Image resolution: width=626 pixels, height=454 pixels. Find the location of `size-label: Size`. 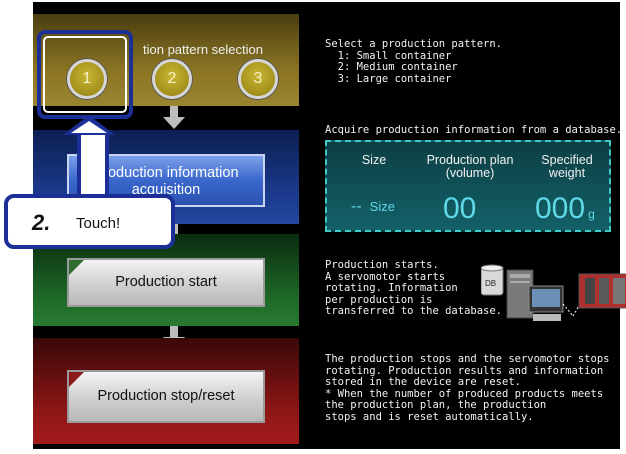

size-label: Size is located at coordinates (374, 160).